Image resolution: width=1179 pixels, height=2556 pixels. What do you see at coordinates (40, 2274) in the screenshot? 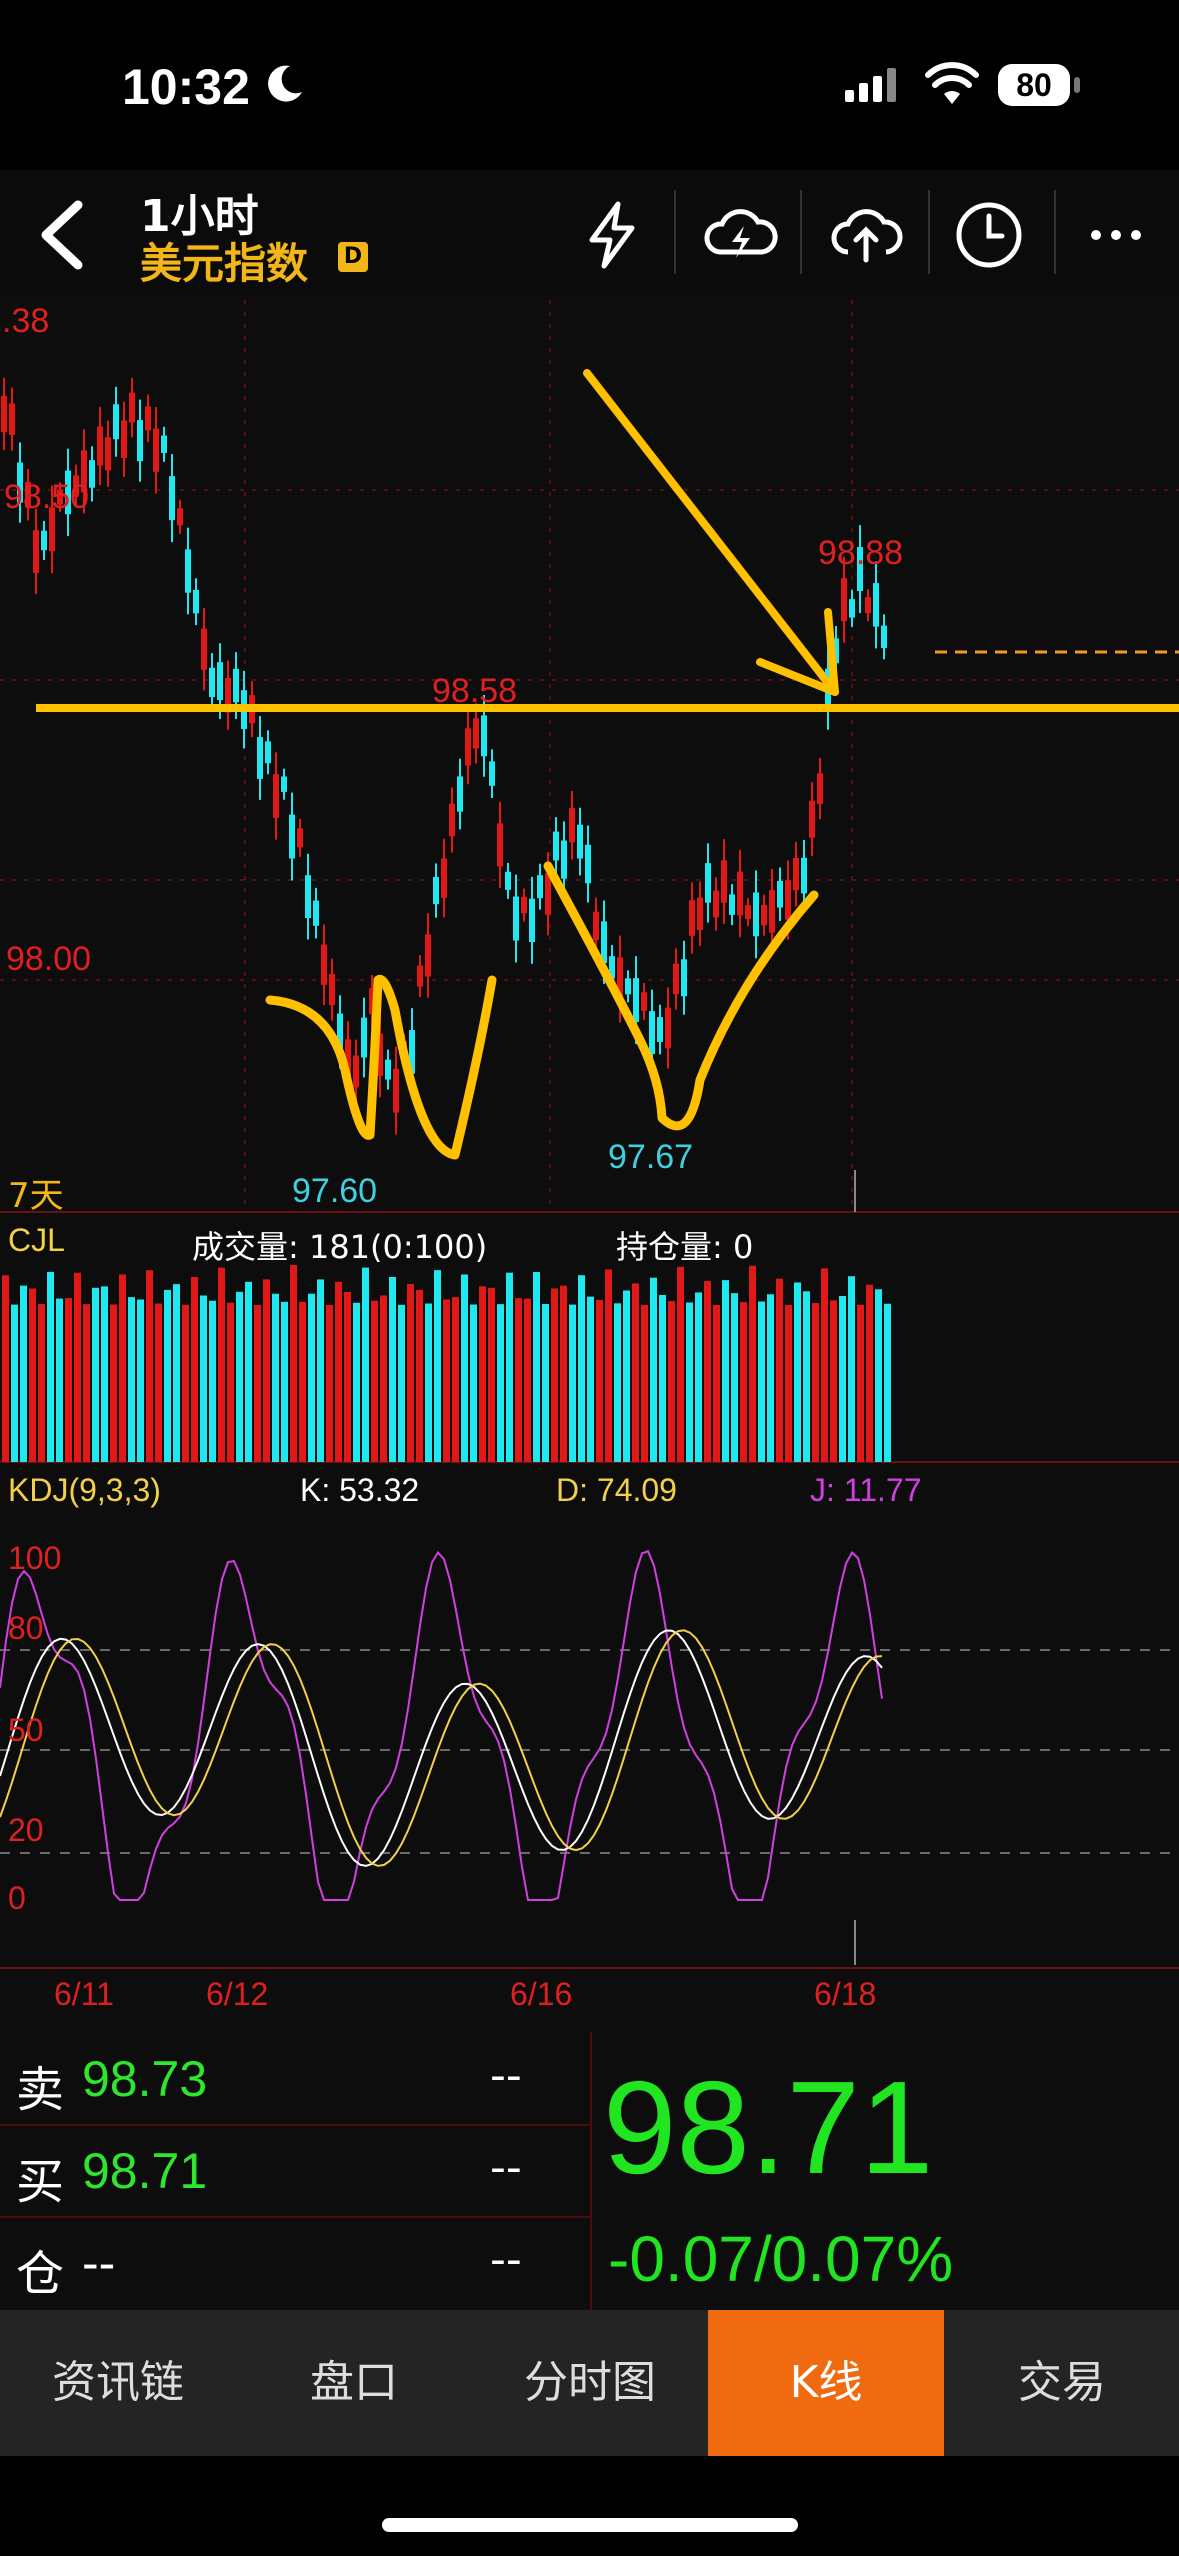
I see `position-label: 仓` at bounding box center [40, 2274].